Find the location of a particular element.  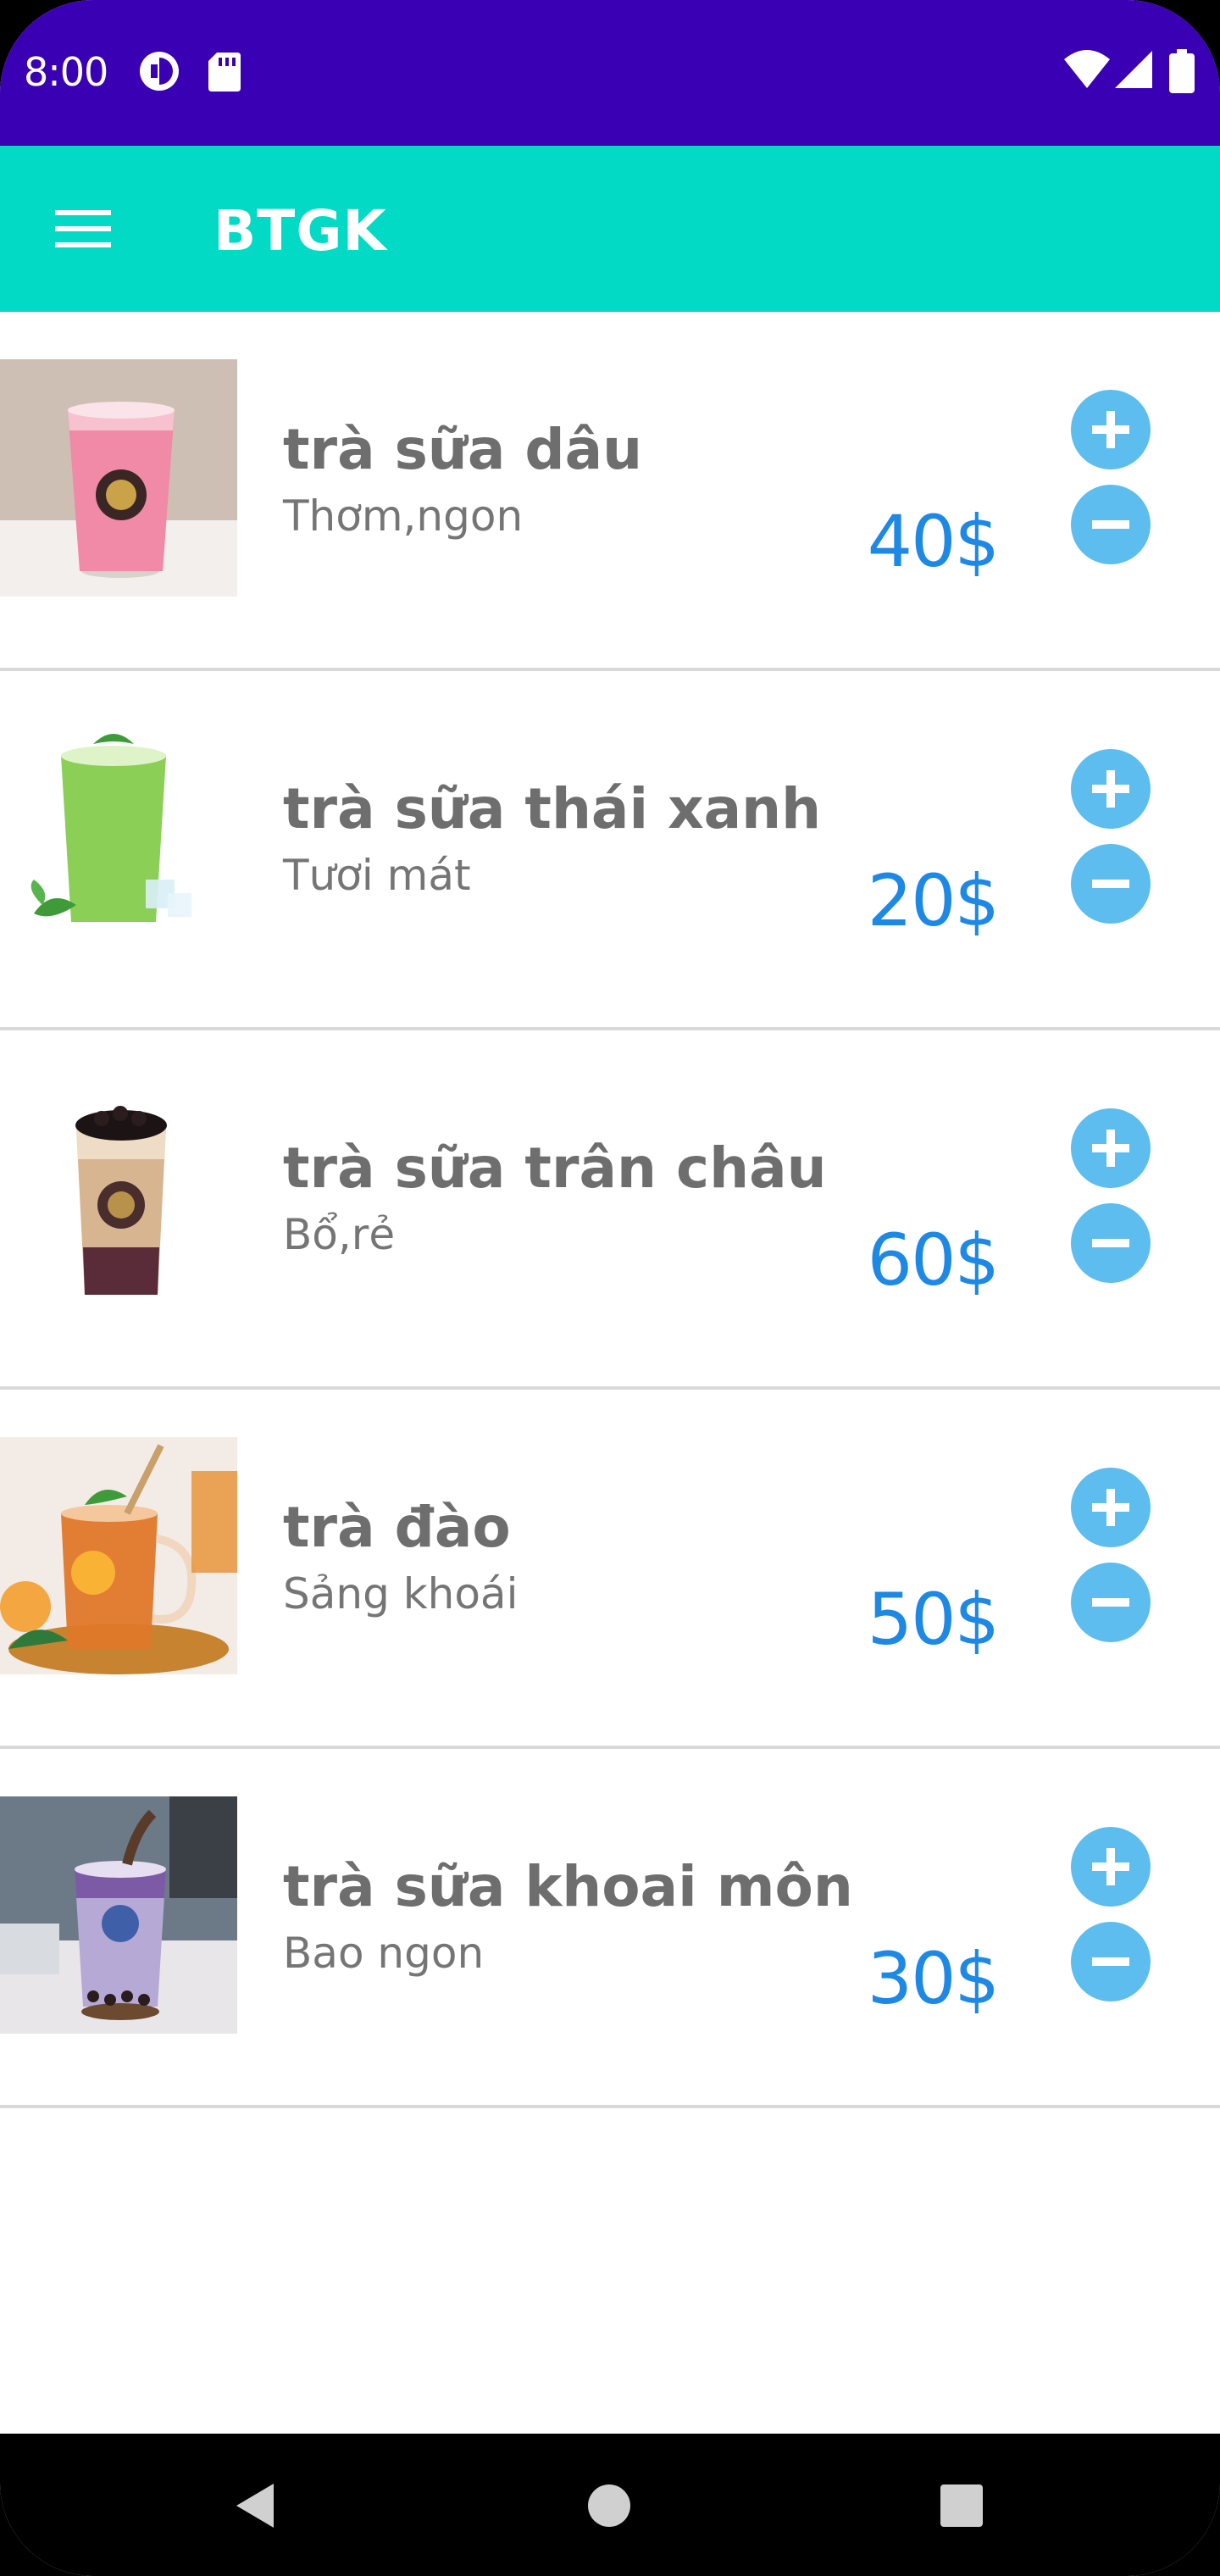

product-description: Bổ,rẻ is located at coordinates (339, 1234).